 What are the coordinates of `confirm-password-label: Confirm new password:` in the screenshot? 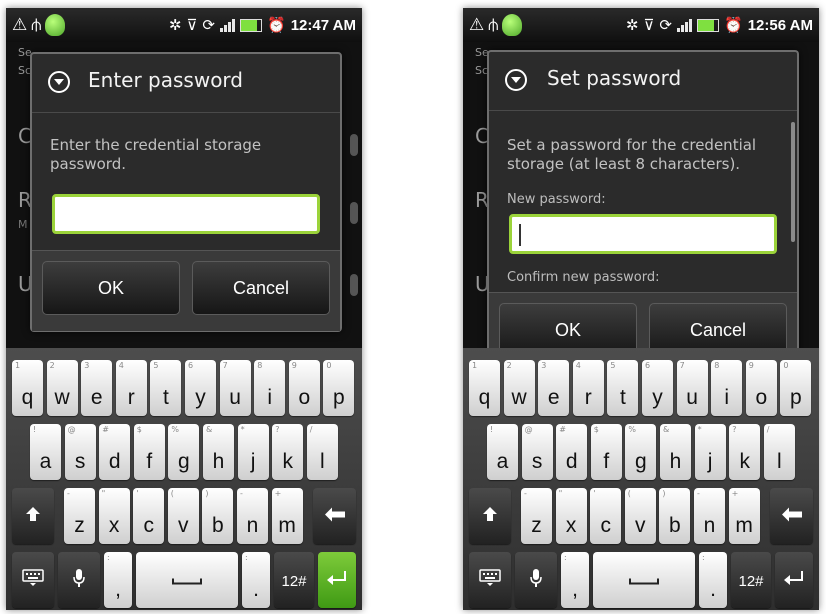 It's located at (583, 277).